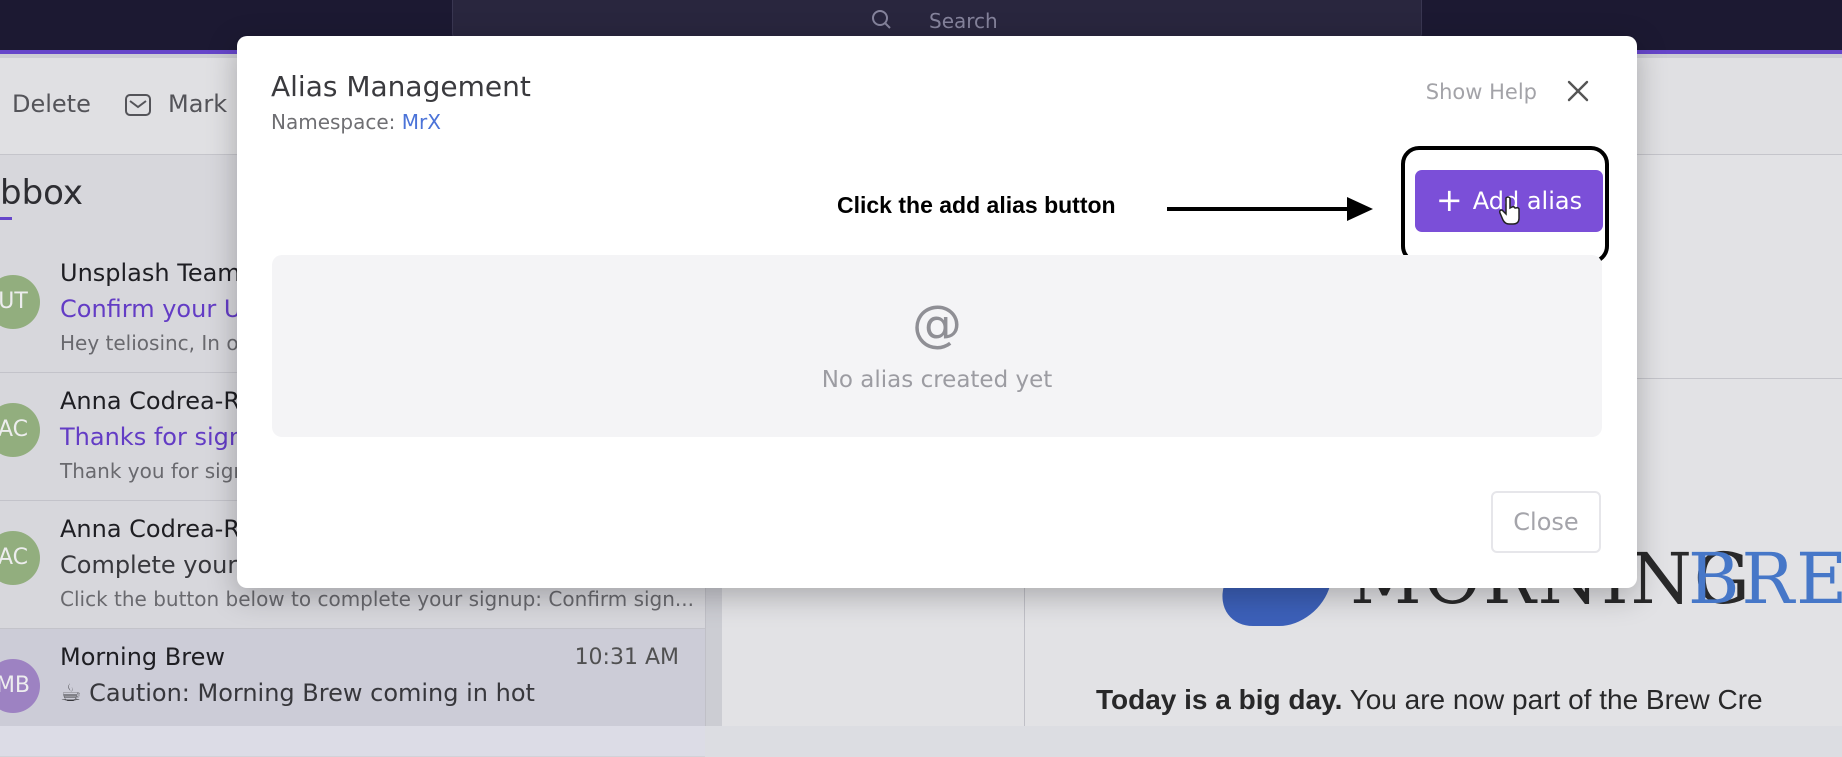 The height and width of the screenshot is (757, 1842). Describe the element at coordinates (336, 122) in the screenshot. I see `namespace-label-text: Namespace:` at that location.